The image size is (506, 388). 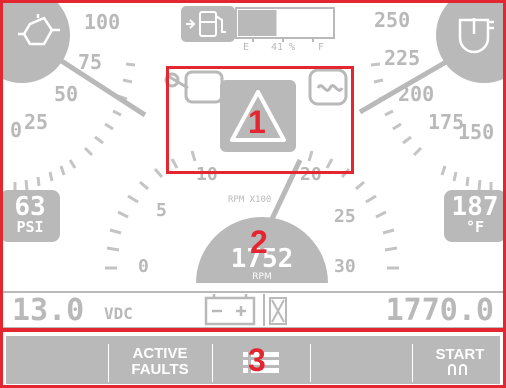 What do you see at coordinates (257, 360) in the screenshot?
I see `callout-number-3: 3` at bounding box center [257, 360].